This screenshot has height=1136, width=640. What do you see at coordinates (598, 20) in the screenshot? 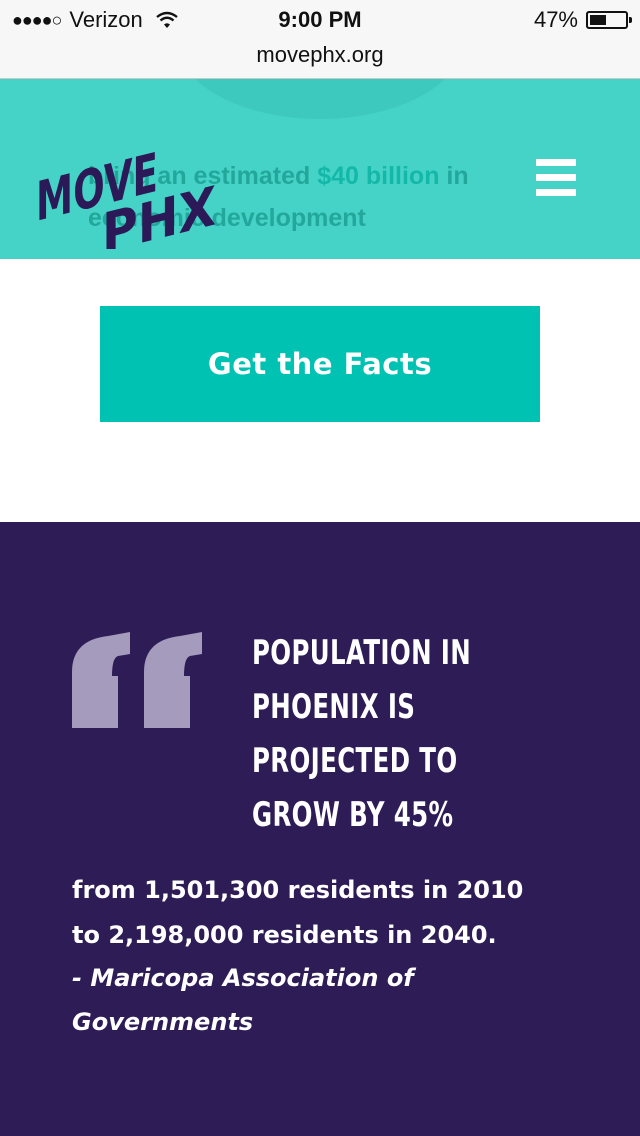
I see `battery-fill` at bounding box center [598, 20].